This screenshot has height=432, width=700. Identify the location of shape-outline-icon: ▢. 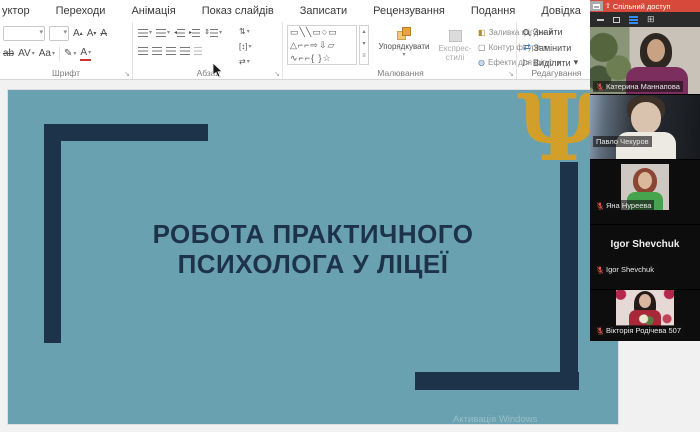
(482, 47).